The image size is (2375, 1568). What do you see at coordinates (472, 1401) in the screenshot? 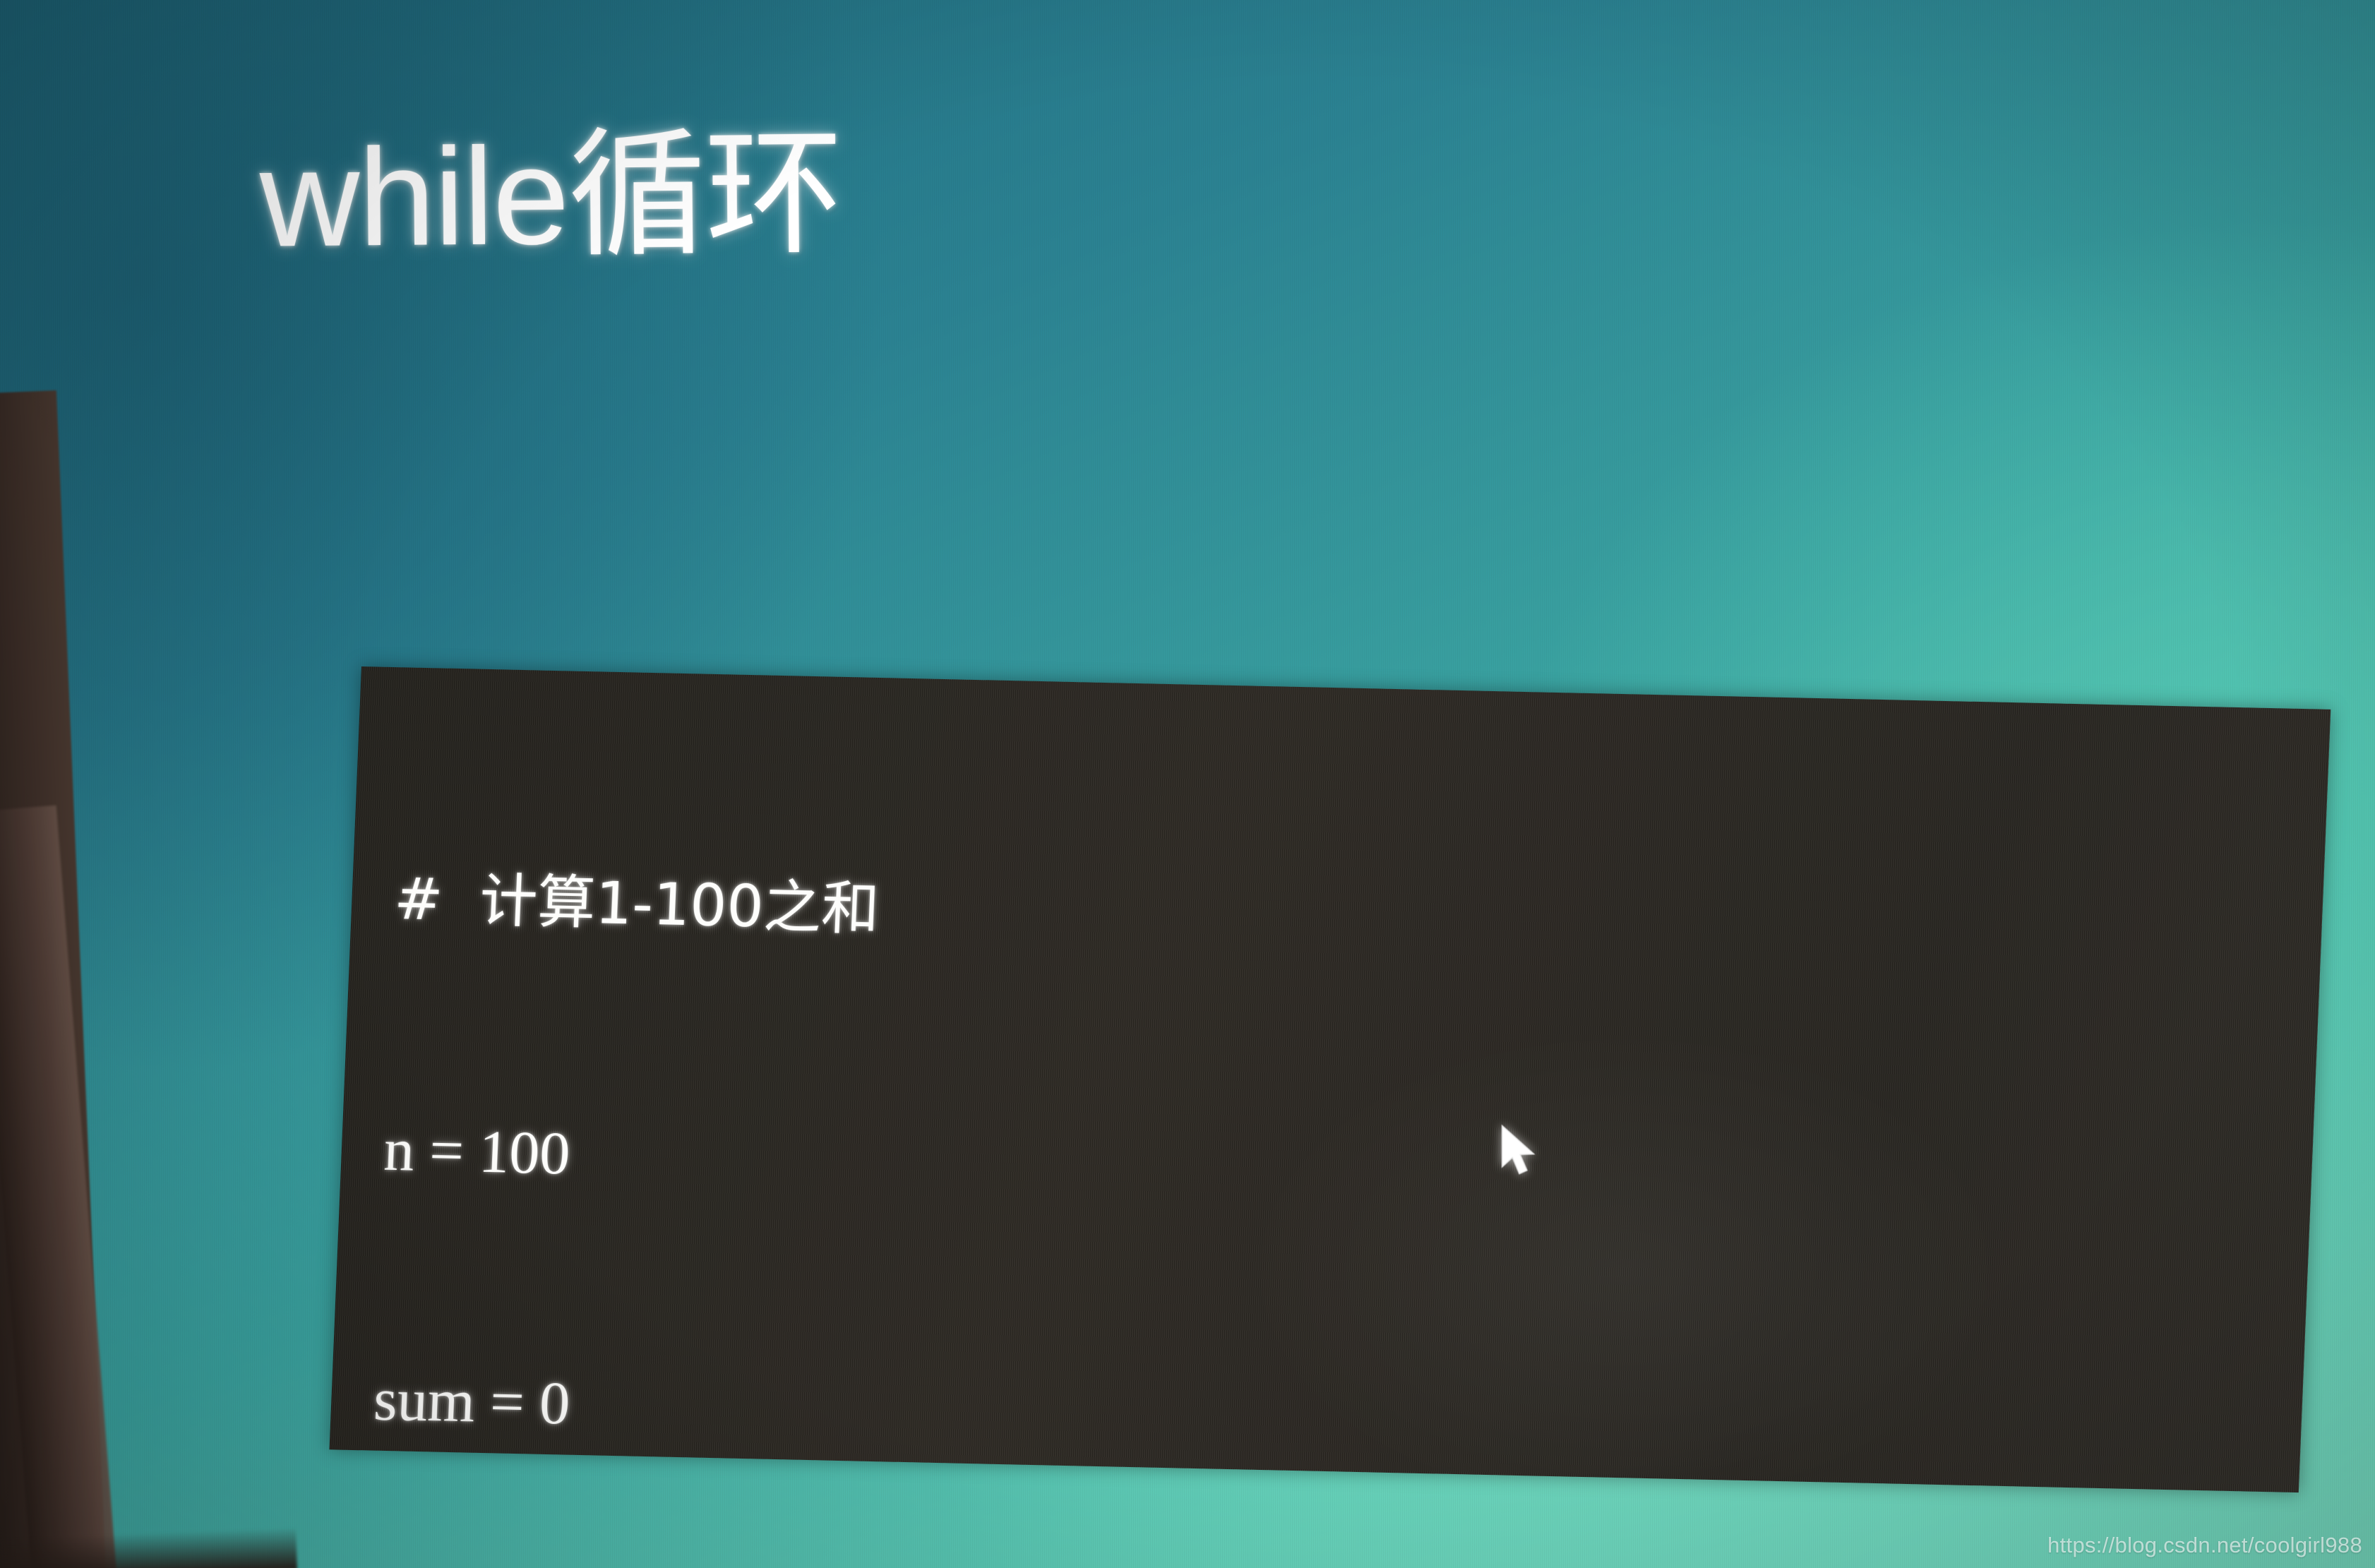
I see `code-line: sum = 0` at bounding box center [472, 1401].